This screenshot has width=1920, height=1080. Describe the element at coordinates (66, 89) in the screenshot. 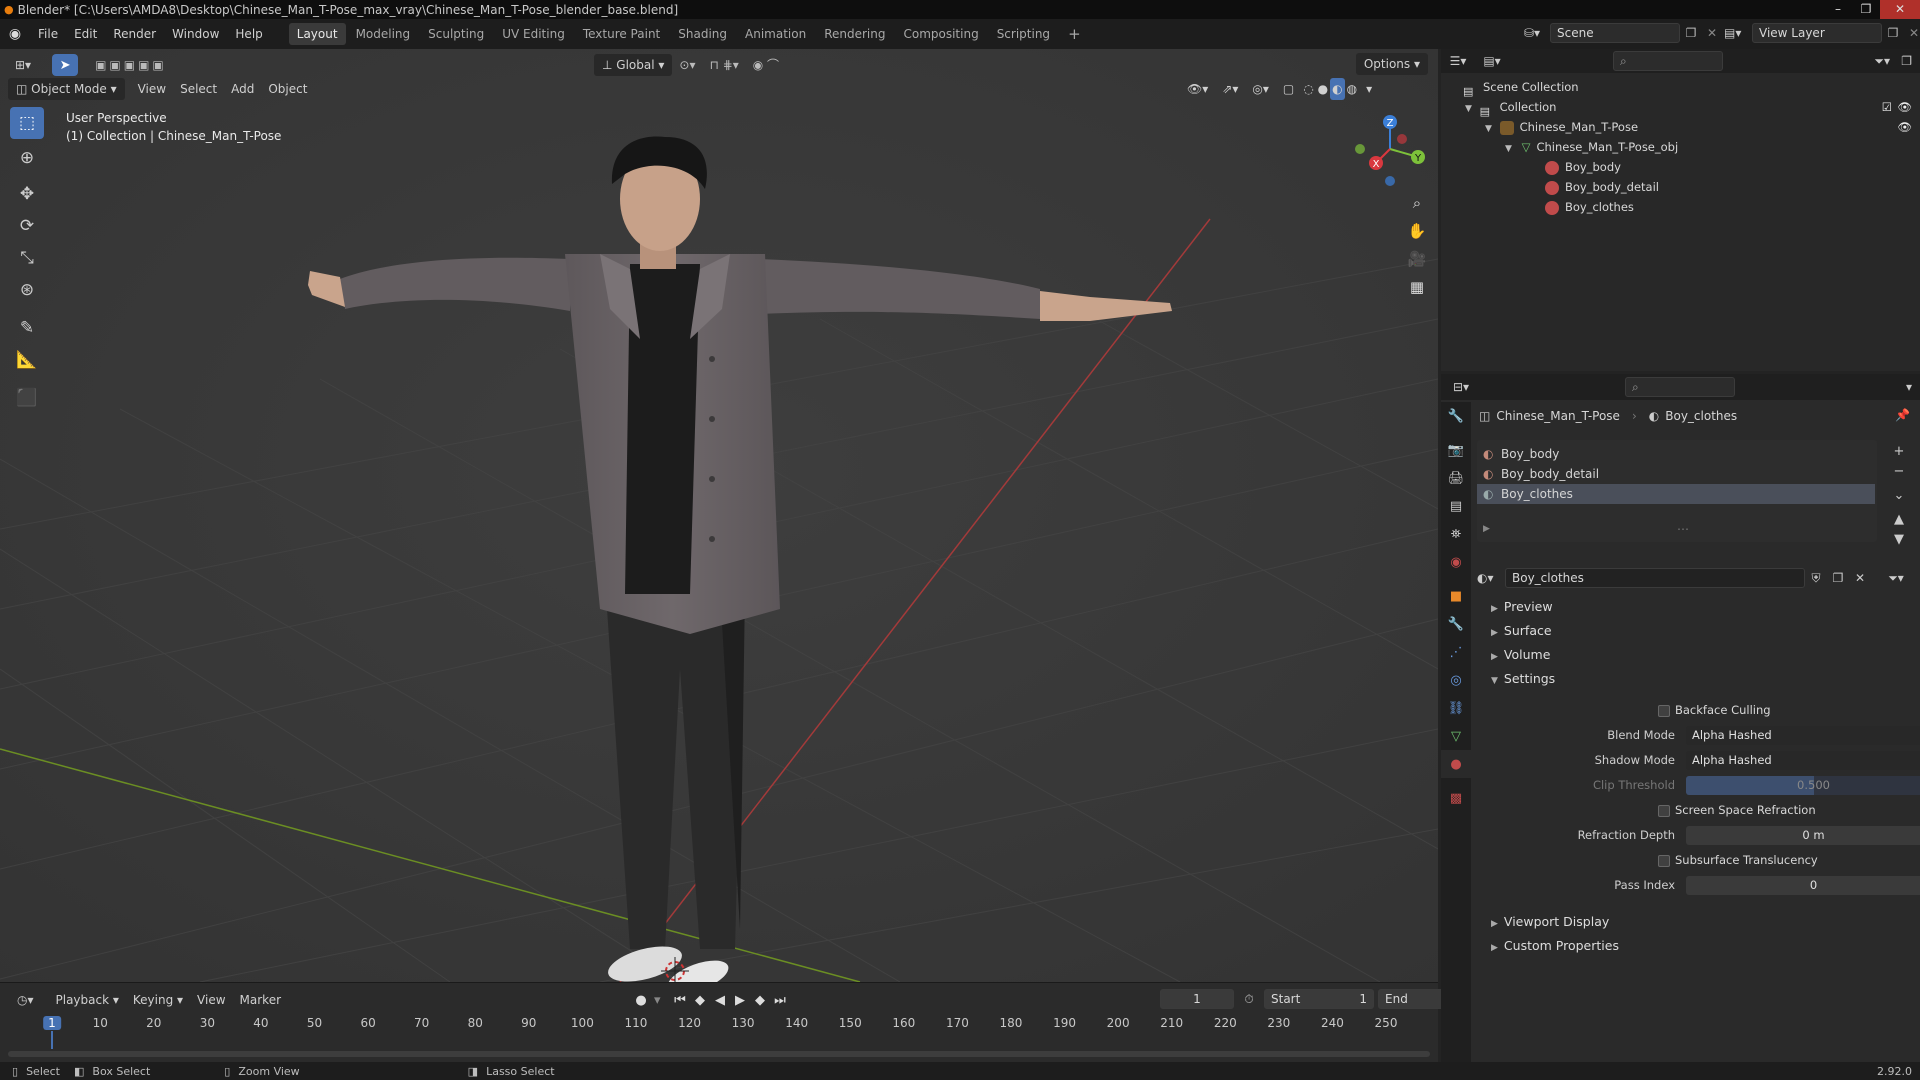

I see `object-mode-dropdown: ◫ Object Mode ▾` at that location.